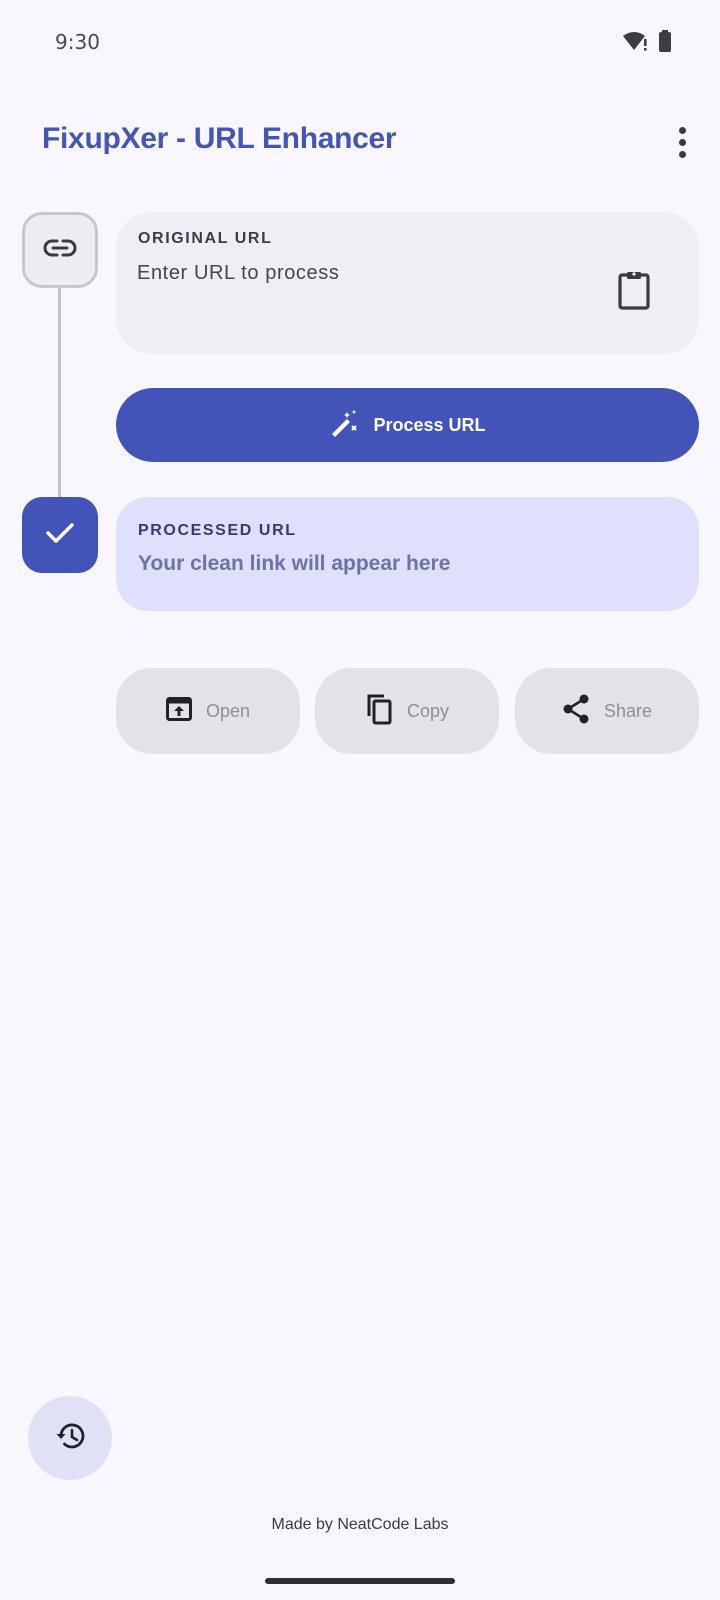  I want to click on step-processed-indicator, so click(60, 535).